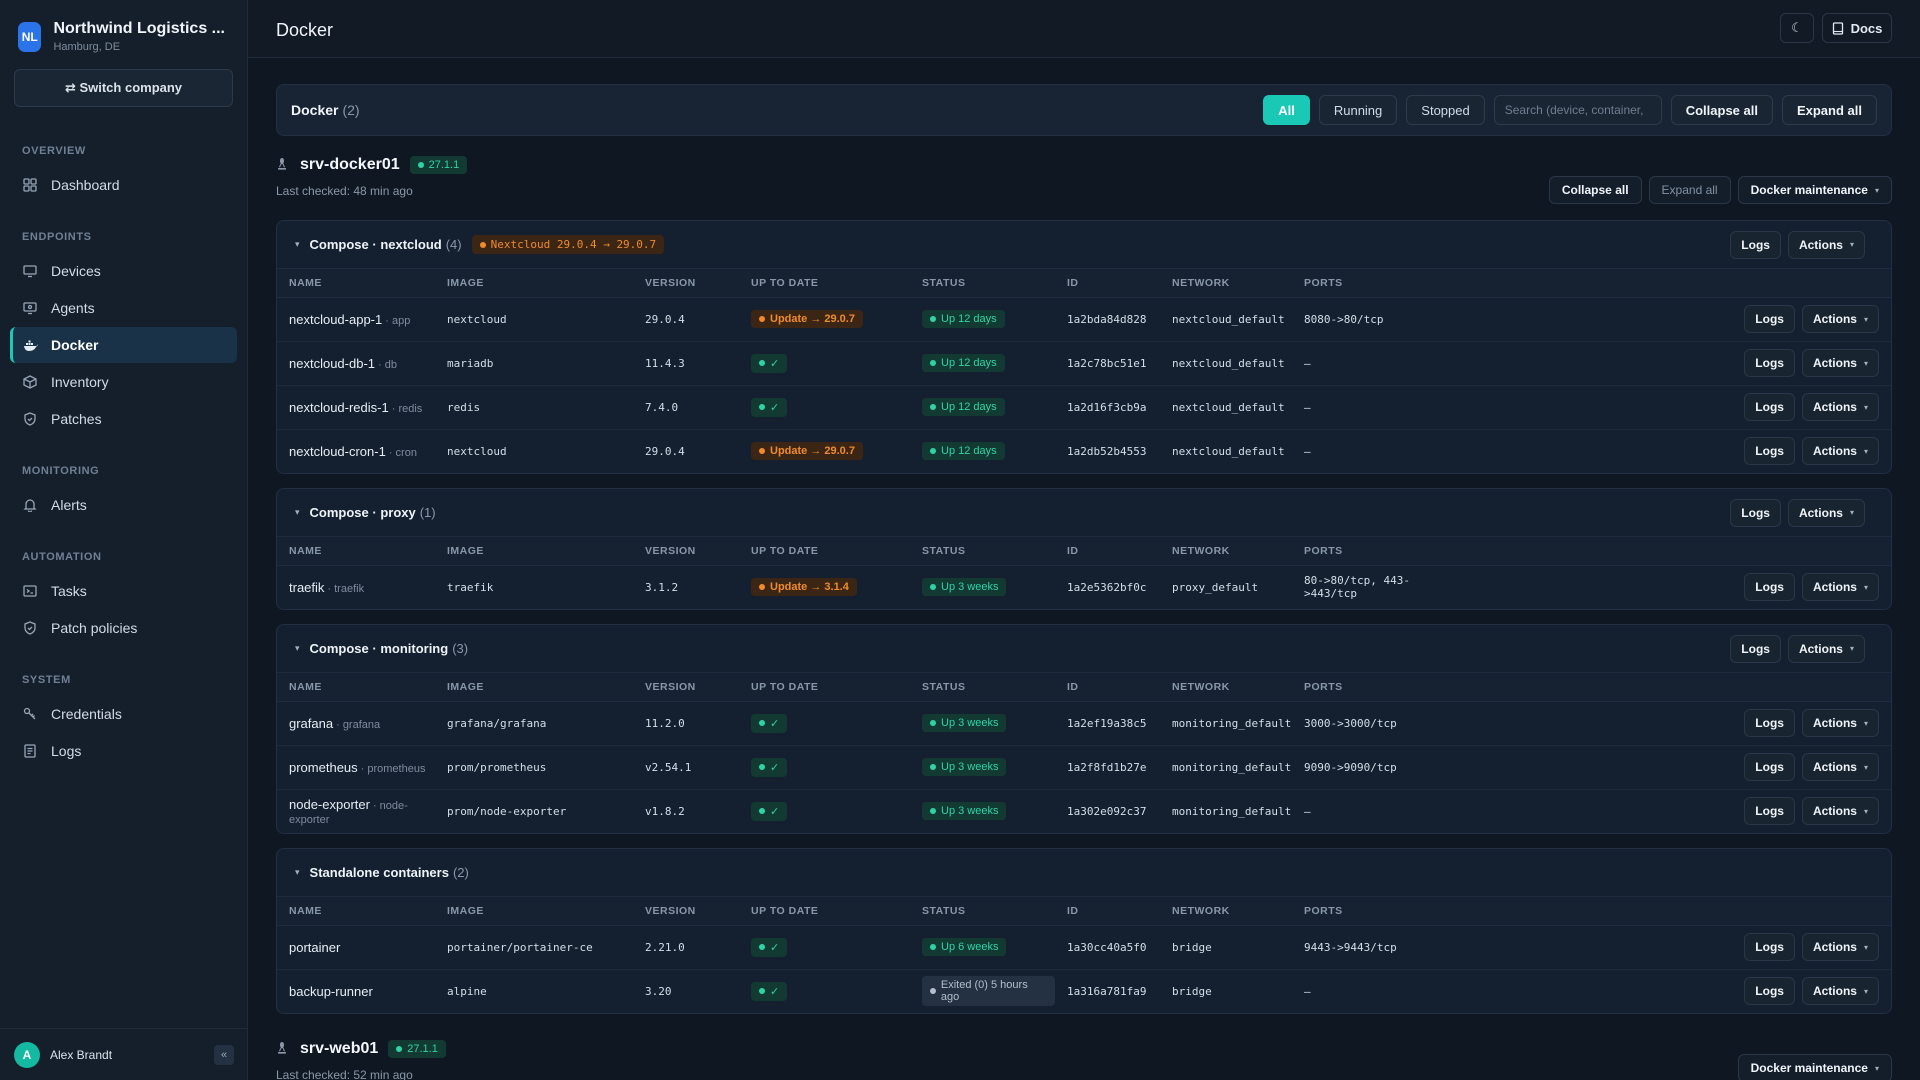 The image size is (1920, 1080). Describe the element at coordinates (1084, 873) in the screenshot. I see `group-header: ▾ Standalone containers (2)` at that location.